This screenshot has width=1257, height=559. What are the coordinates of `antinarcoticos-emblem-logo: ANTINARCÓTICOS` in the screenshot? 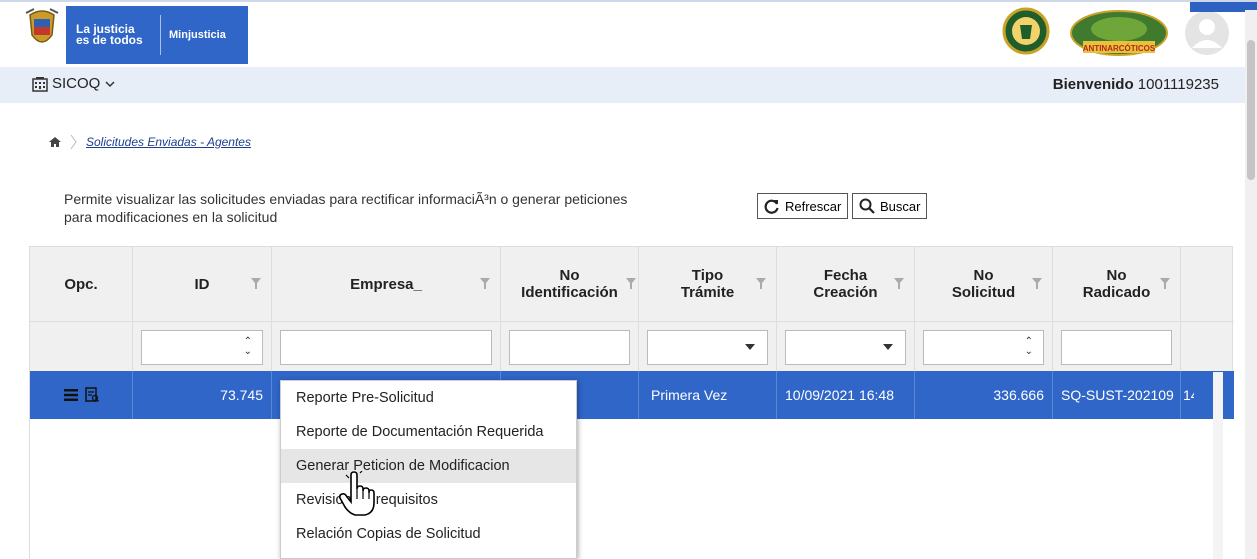 It's located at (1119, 33).